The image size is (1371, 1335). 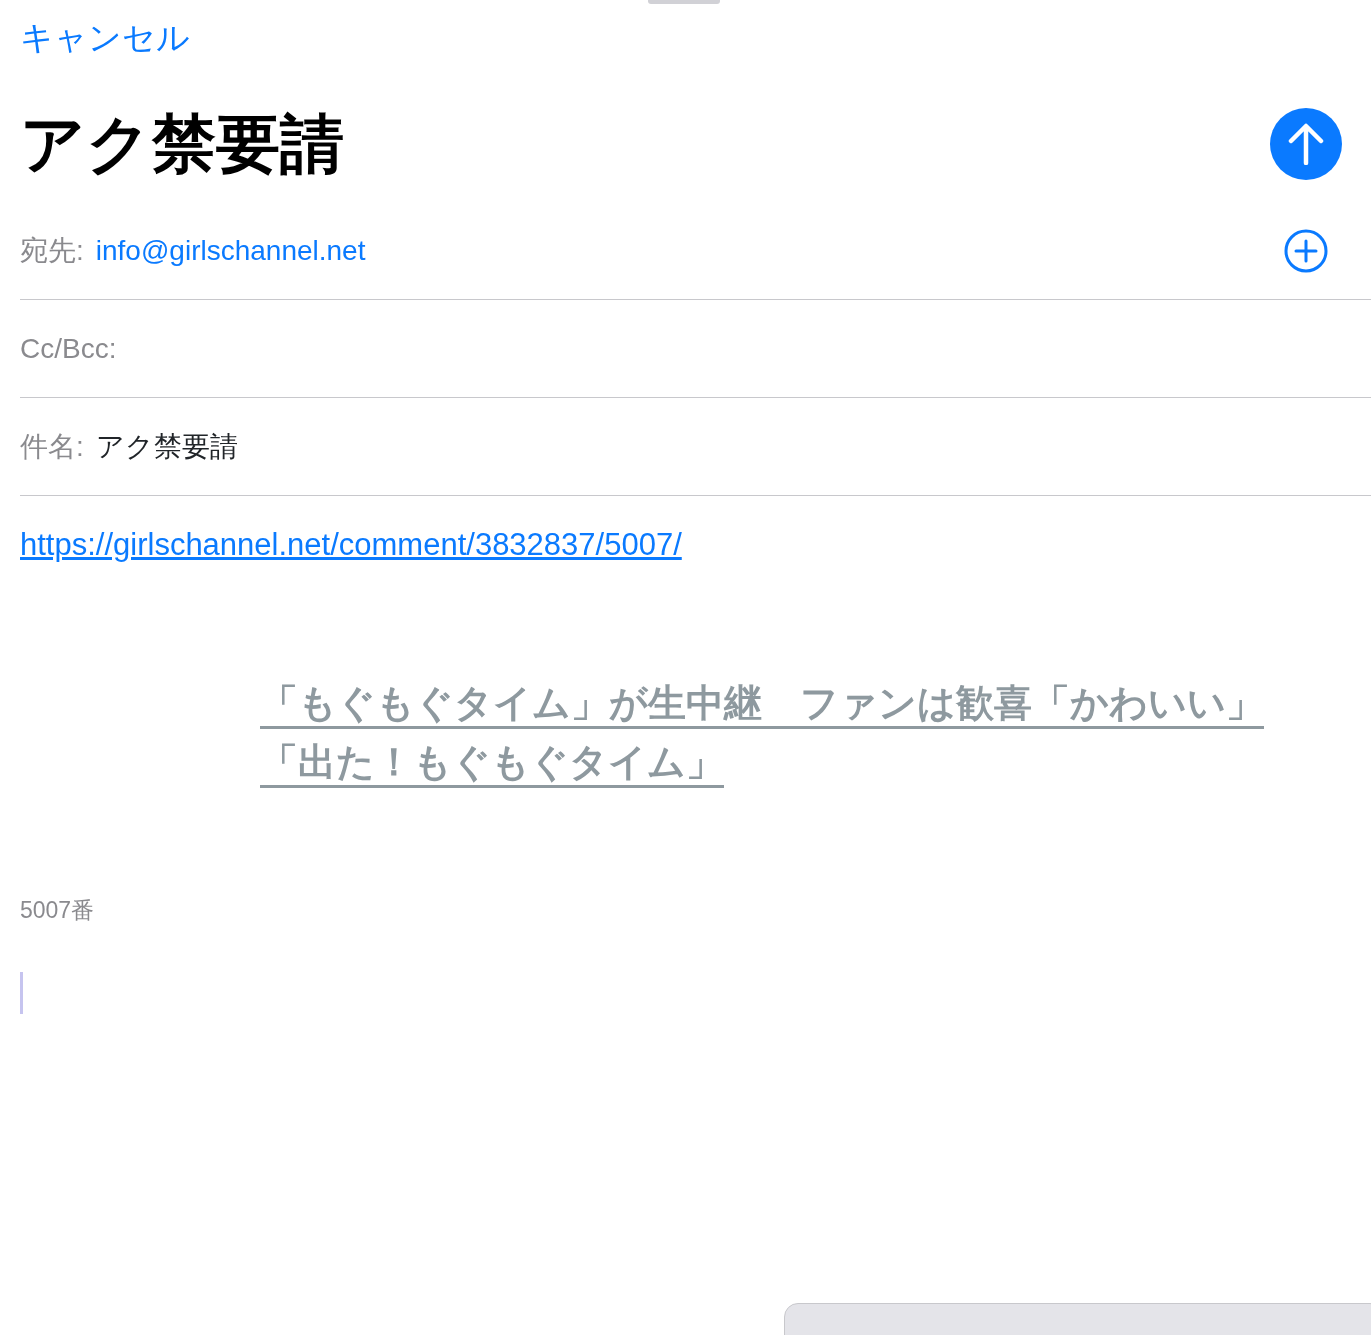 What do you see at coordinates (166, 446) in the screenshot?
I see `subject-text: アク禁要請` at bounding box center [166, 446].